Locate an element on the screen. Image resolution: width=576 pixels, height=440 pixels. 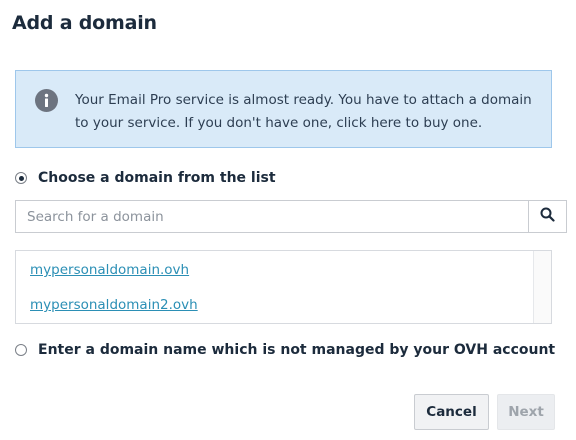
search-icon is located at coordinates (547, 216).